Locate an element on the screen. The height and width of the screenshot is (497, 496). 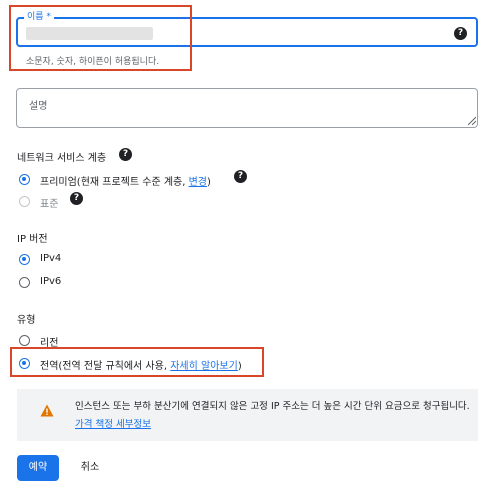
warning-icon is located at coordinates (47, 410).